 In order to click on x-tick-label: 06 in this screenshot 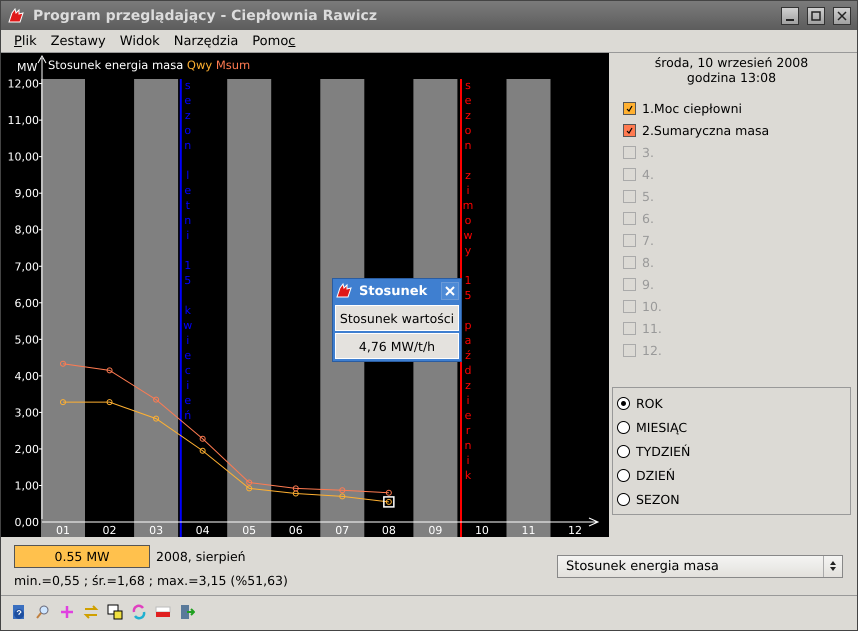, I will do `click(295, 530)`.